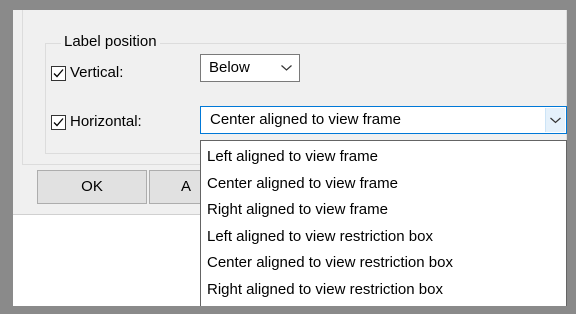 Image resolution: width=576 pixels, height=314 pixels. Describe the element at coordinates (383, 290) in the screenshot. I see `option-right-restriction-box: Right aligned to view restriction box` at that location.